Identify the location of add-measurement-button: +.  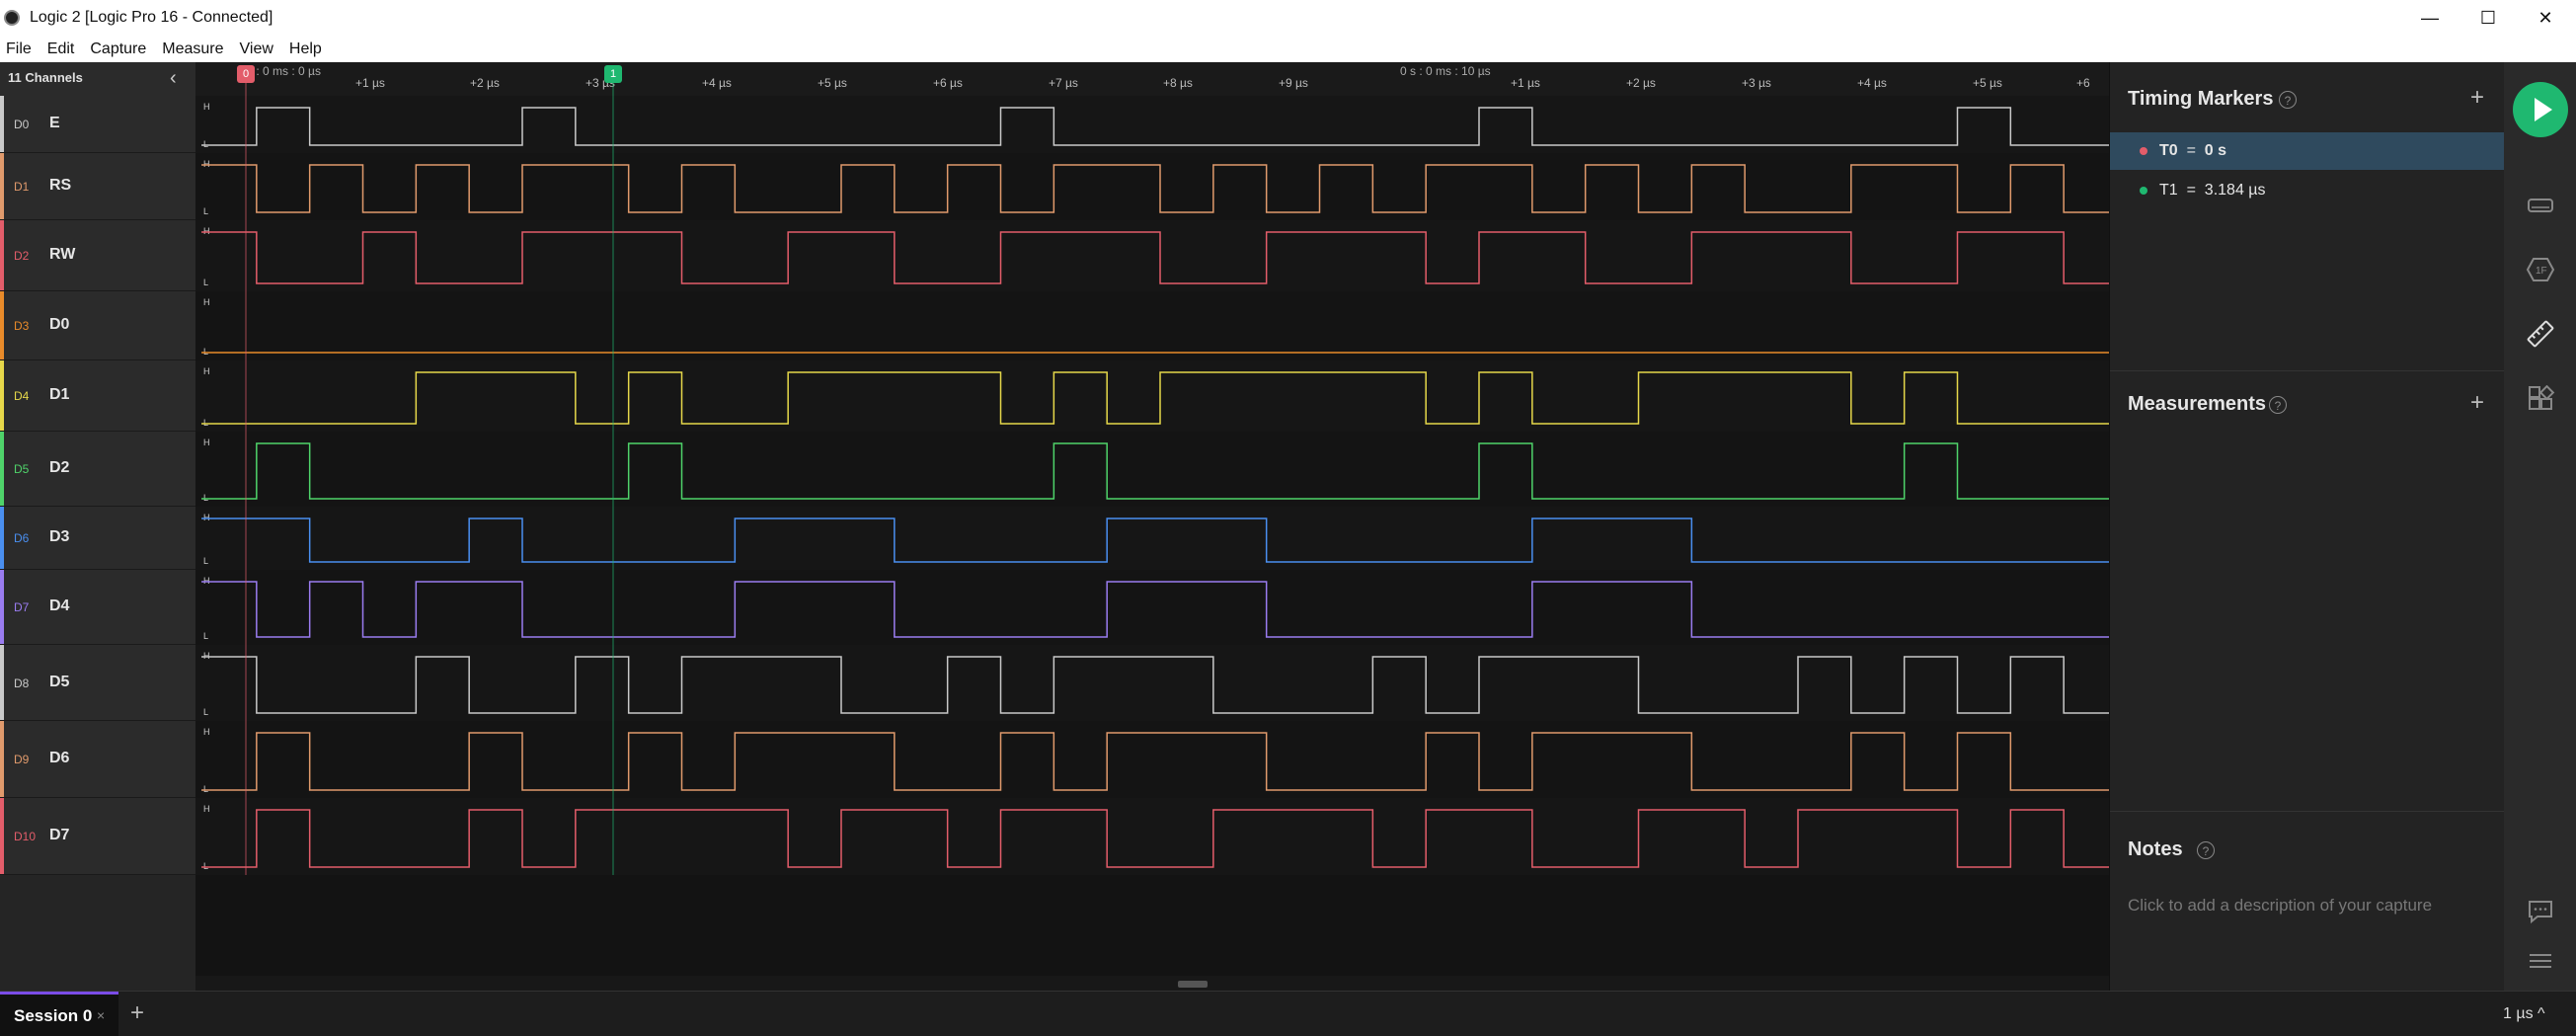
(2477, 403).